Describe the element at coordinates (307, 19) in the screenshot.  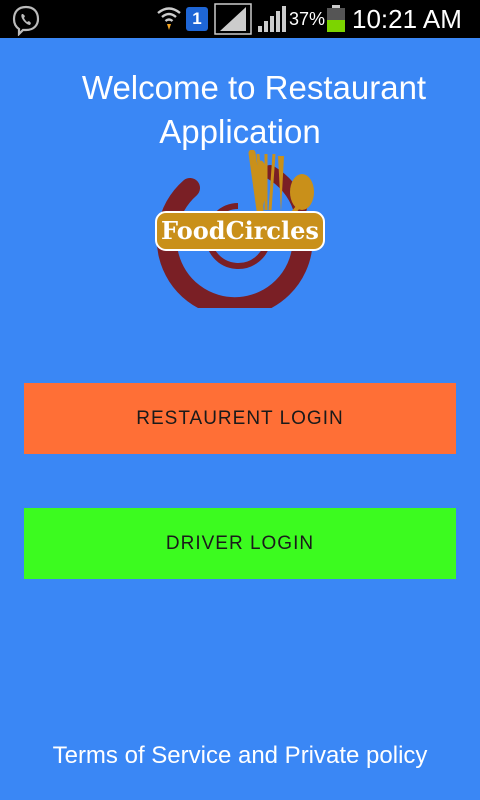
I see `battery-percent: 37%` at that location.